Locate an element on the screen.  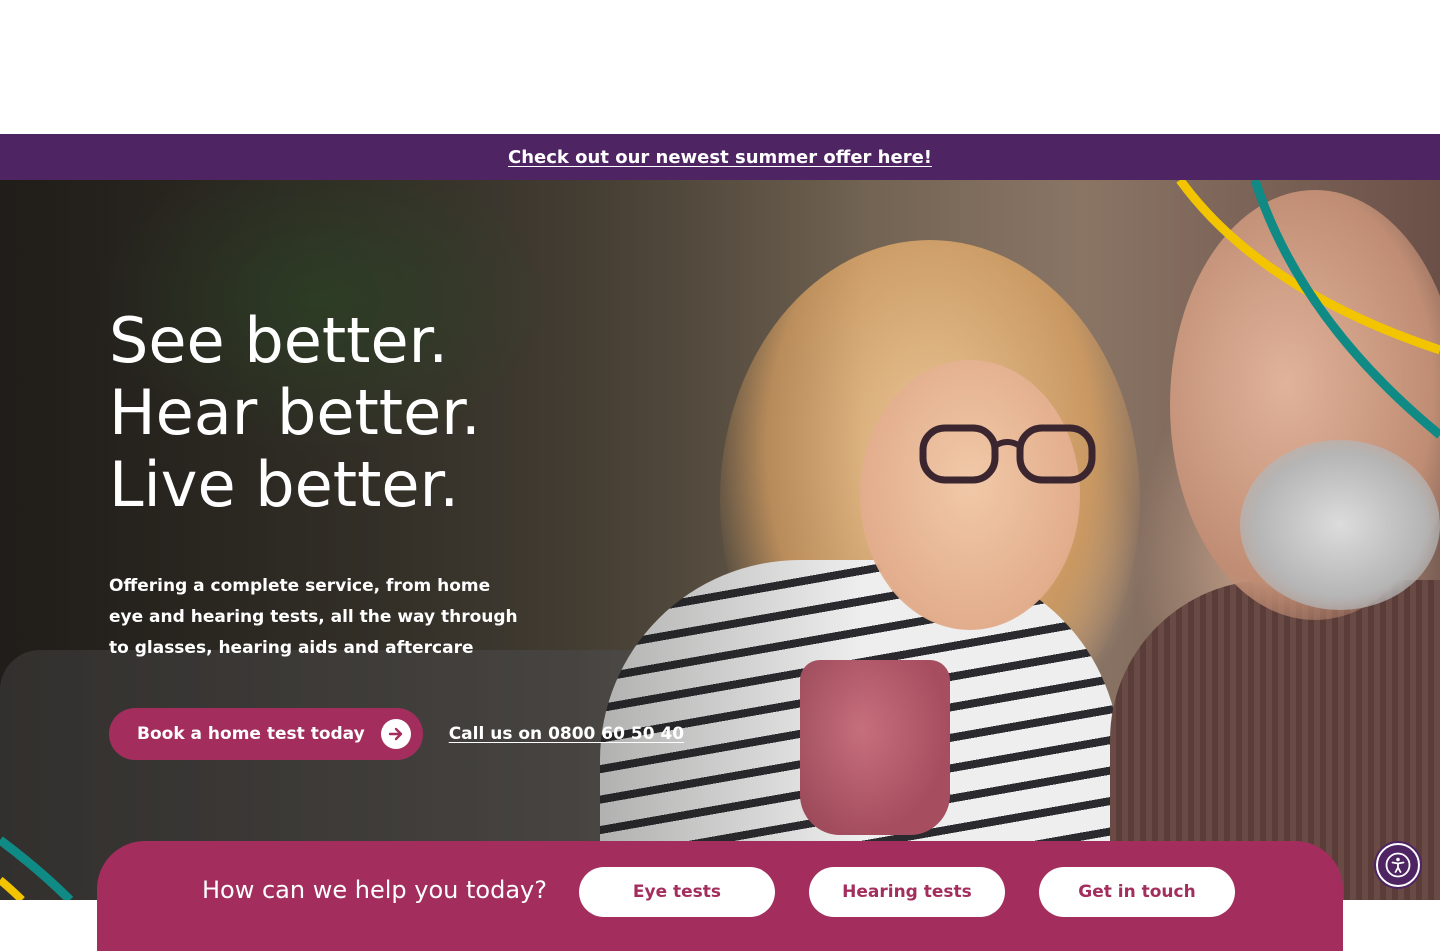
eye-tests-button: Eye tests is located at coordinates (676, 892).